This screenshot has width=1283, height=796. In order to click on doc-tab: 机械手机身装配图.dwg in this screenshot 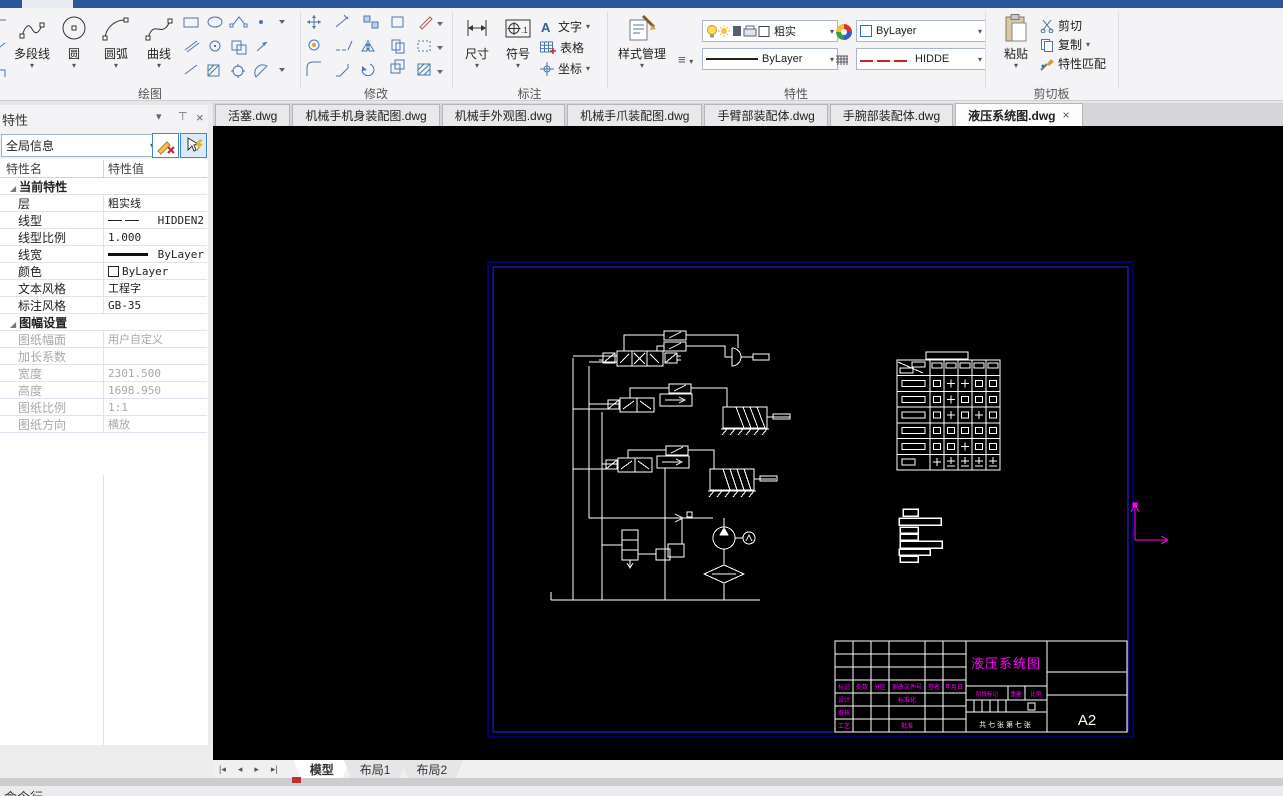, I will do `click(366, 115)`.